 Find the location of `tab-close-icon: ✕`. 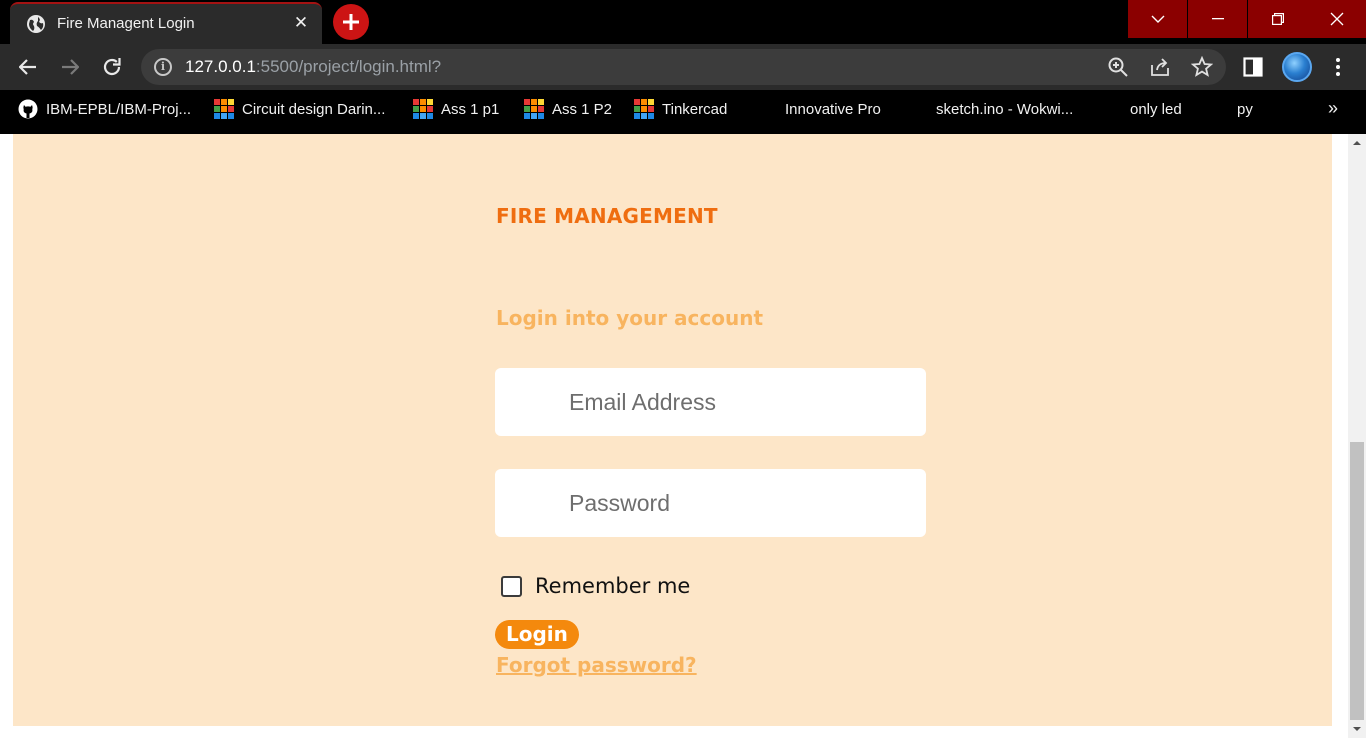

tab-close-icon: ✕ is located at coordinates (301, 23).